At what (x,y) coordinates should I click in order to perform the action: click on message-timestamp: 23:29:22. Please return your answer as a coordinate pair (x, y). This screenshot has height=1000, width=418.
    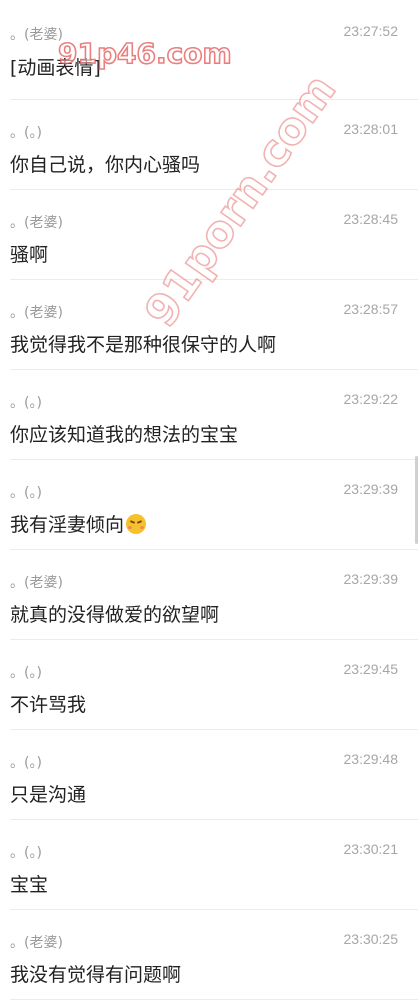
    Looking at the image, I should click on (371, 399).